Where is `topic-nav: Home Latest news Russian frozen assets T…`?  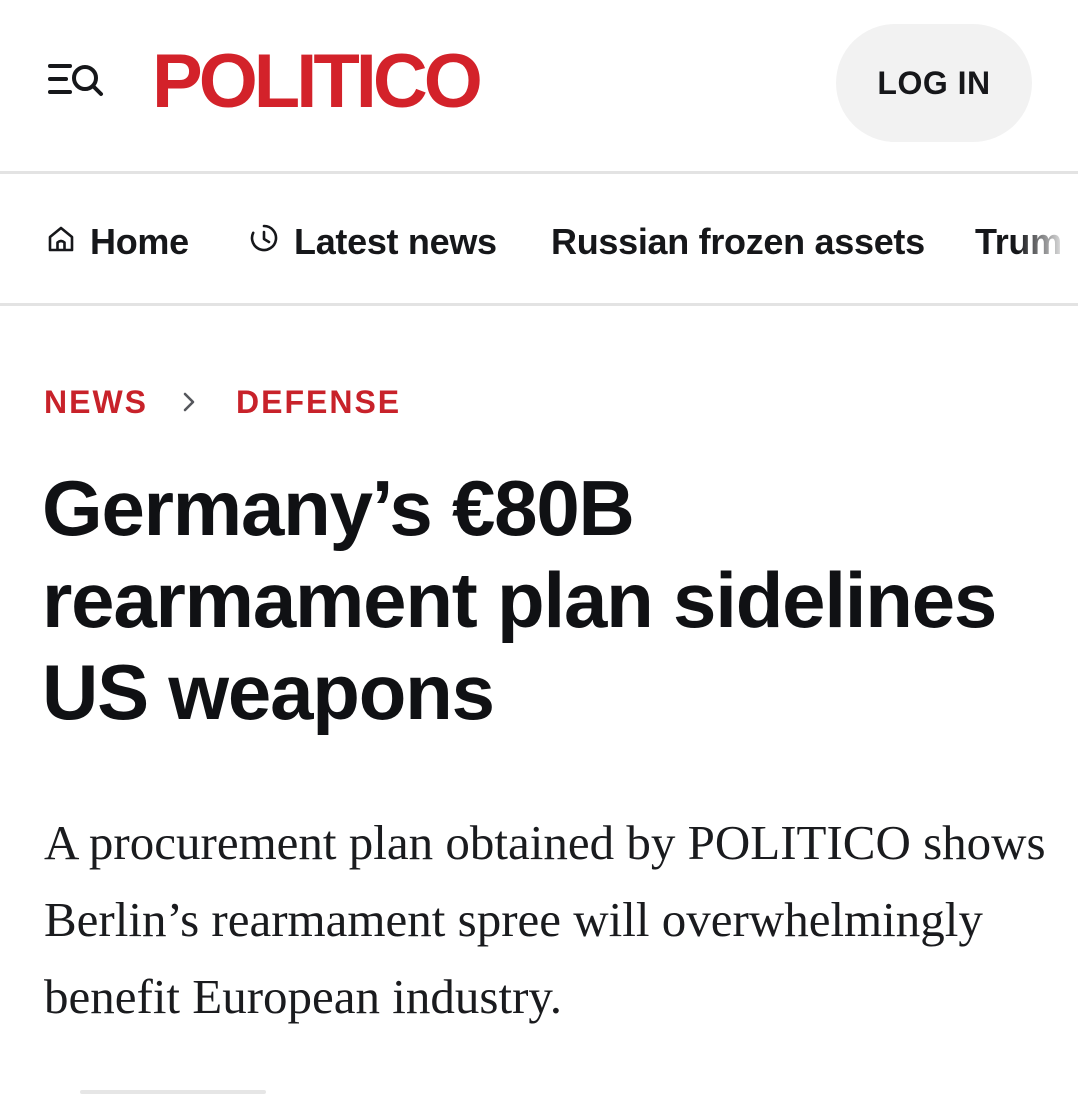 topic-nav: Home Latest news Russian frozen assets T… is located at coordinates (539, 241).